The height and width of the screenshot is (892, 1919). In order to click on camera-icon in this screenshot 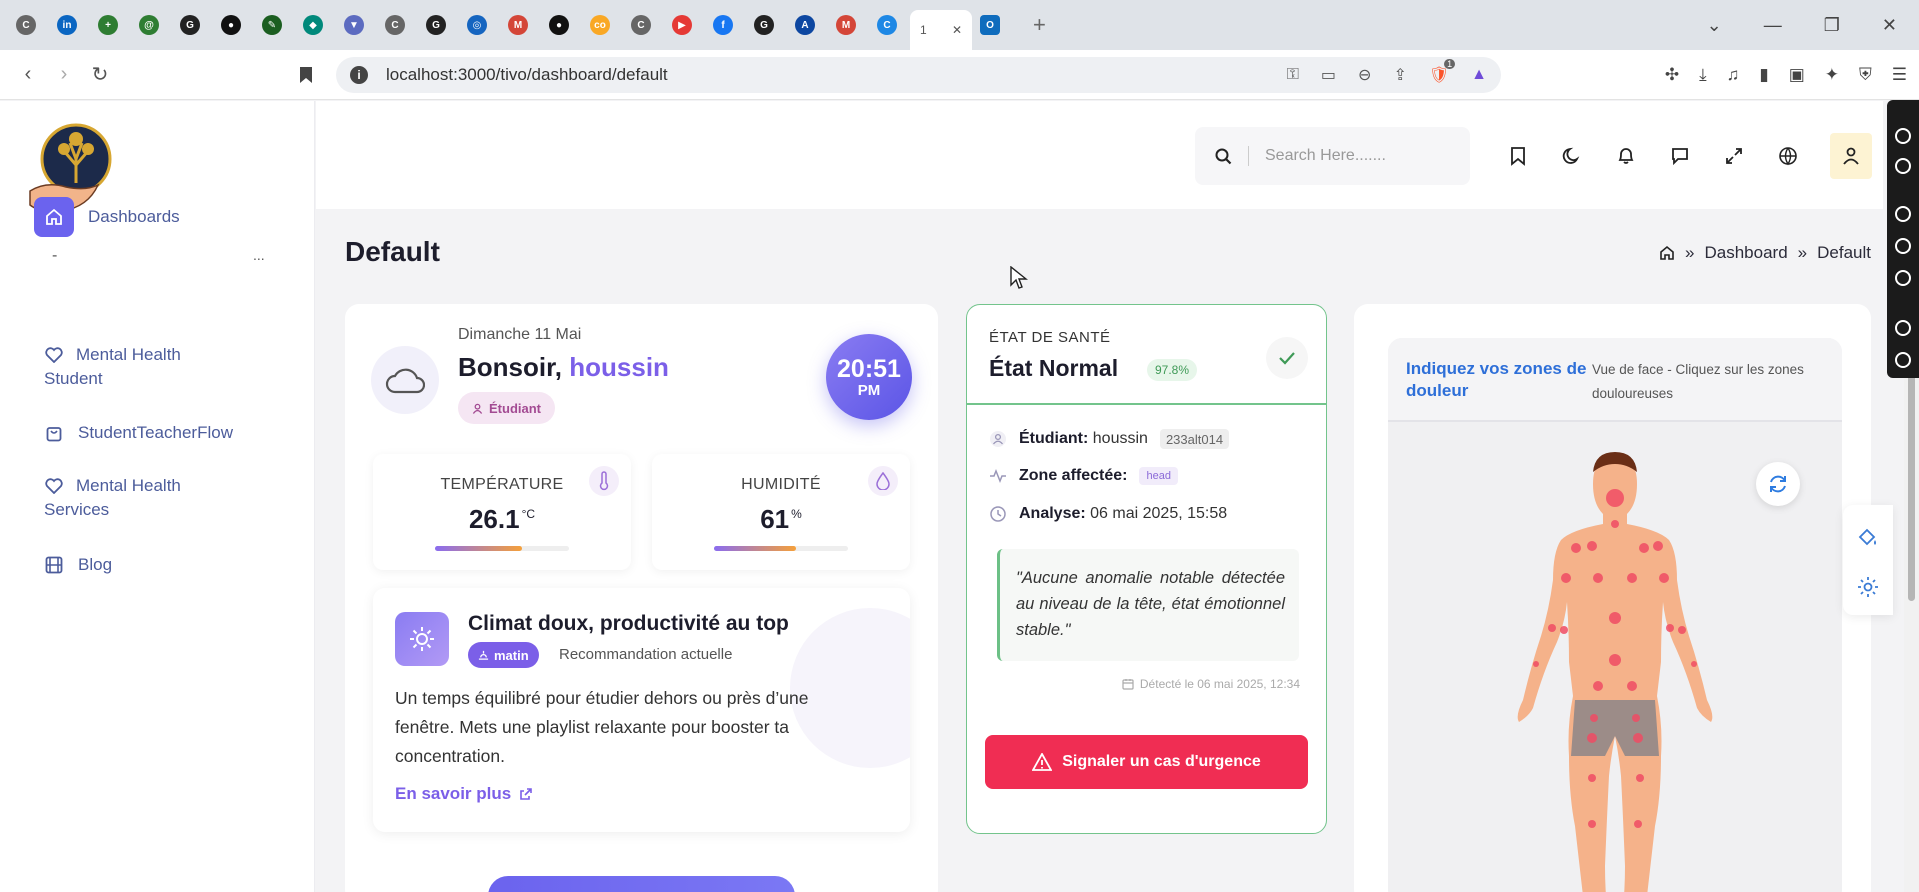, I will do `click(1903, 136)`.